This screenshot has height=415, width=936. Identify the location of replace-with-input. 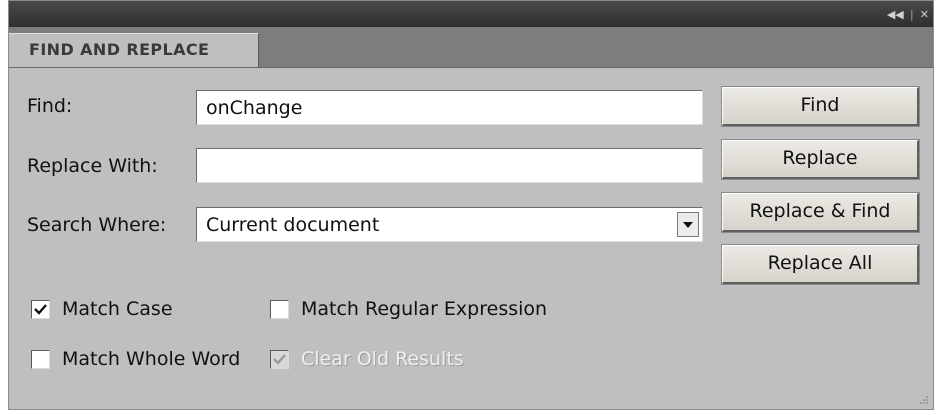
(449, 165).